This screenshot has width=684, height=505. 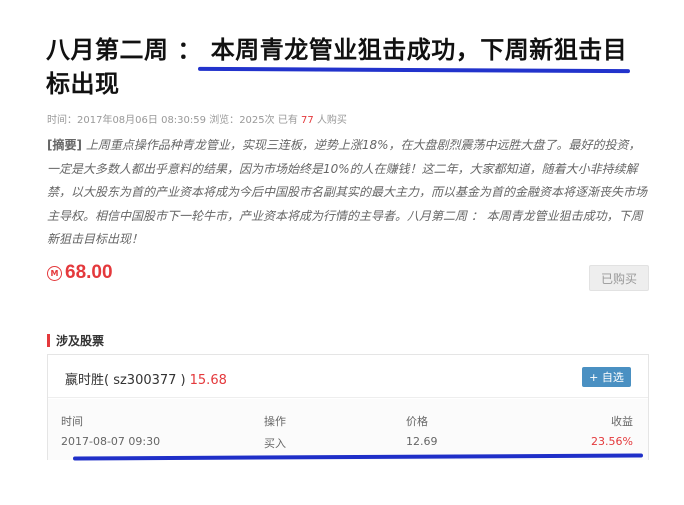 What do you see at coordinates (62, 120) in the screenshot?
I see `time-label: 时间：` at bounding box center [62, 120].